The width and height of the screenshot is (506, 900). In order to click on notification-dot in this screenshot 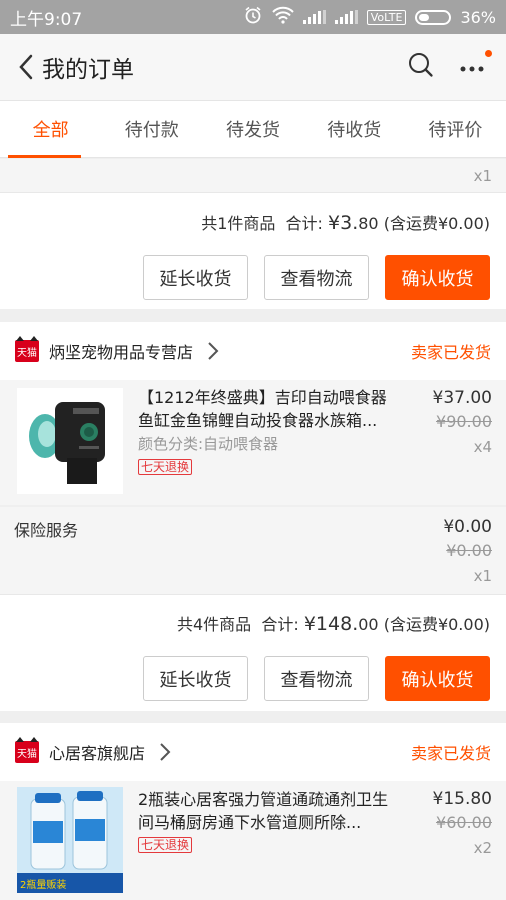, I will do `click(488, 53)`.